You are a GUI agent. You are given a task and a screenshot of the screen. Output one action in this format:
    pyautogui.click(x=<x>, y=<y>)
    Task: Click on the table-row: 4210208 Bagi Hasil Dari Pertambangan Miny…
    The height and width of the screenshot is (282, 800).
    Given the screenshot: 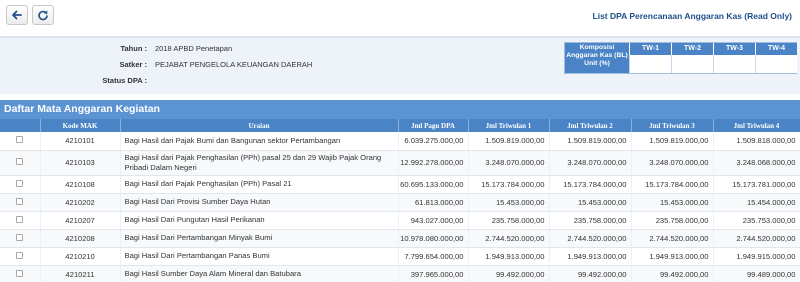 What is the action you would take?
    pyautogui.click(x=400, y=238)
    